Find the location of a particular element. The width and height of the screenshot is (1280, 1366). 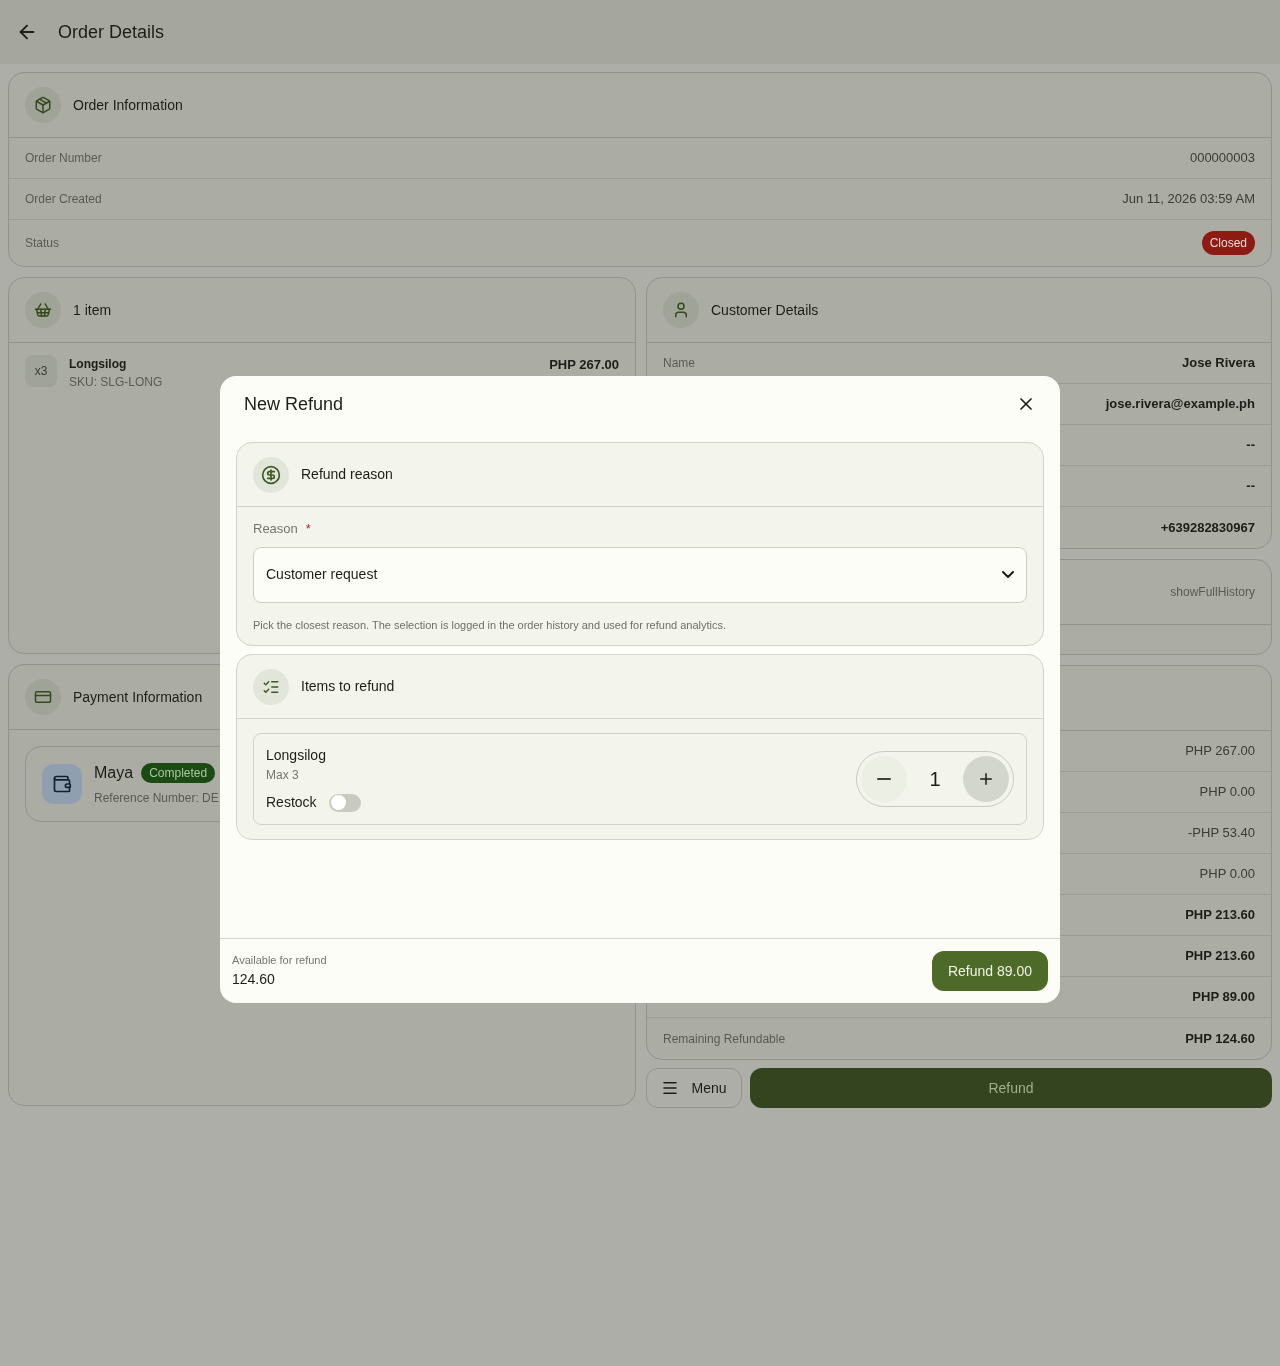

required-mark: * is located at coordinates (308, 529).